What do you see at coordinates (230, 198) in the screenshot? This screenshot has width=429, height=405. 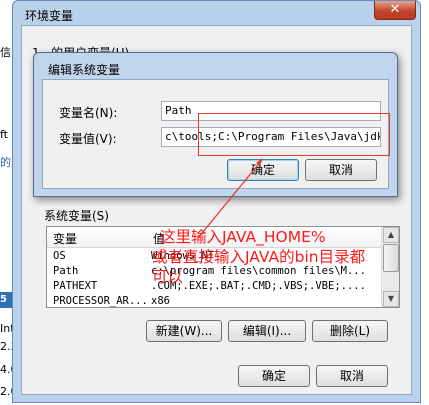 I see `arrow-icon` at bounding box center [230, 198].